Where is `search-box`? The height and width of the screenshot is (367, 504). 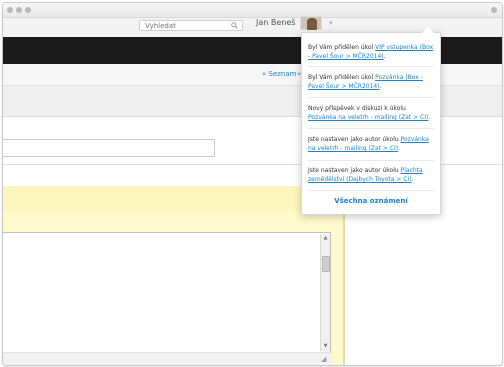
search-box is located at coordinates (191, 25).